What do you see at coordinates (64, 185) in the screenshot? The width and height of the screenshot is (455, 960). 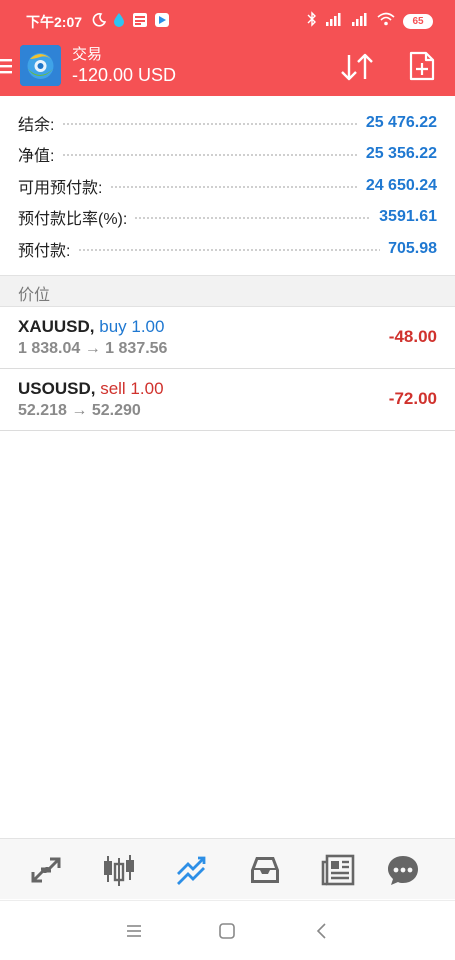 I see `summary-label: 可用预付款:` at bounding box center [64, 185].